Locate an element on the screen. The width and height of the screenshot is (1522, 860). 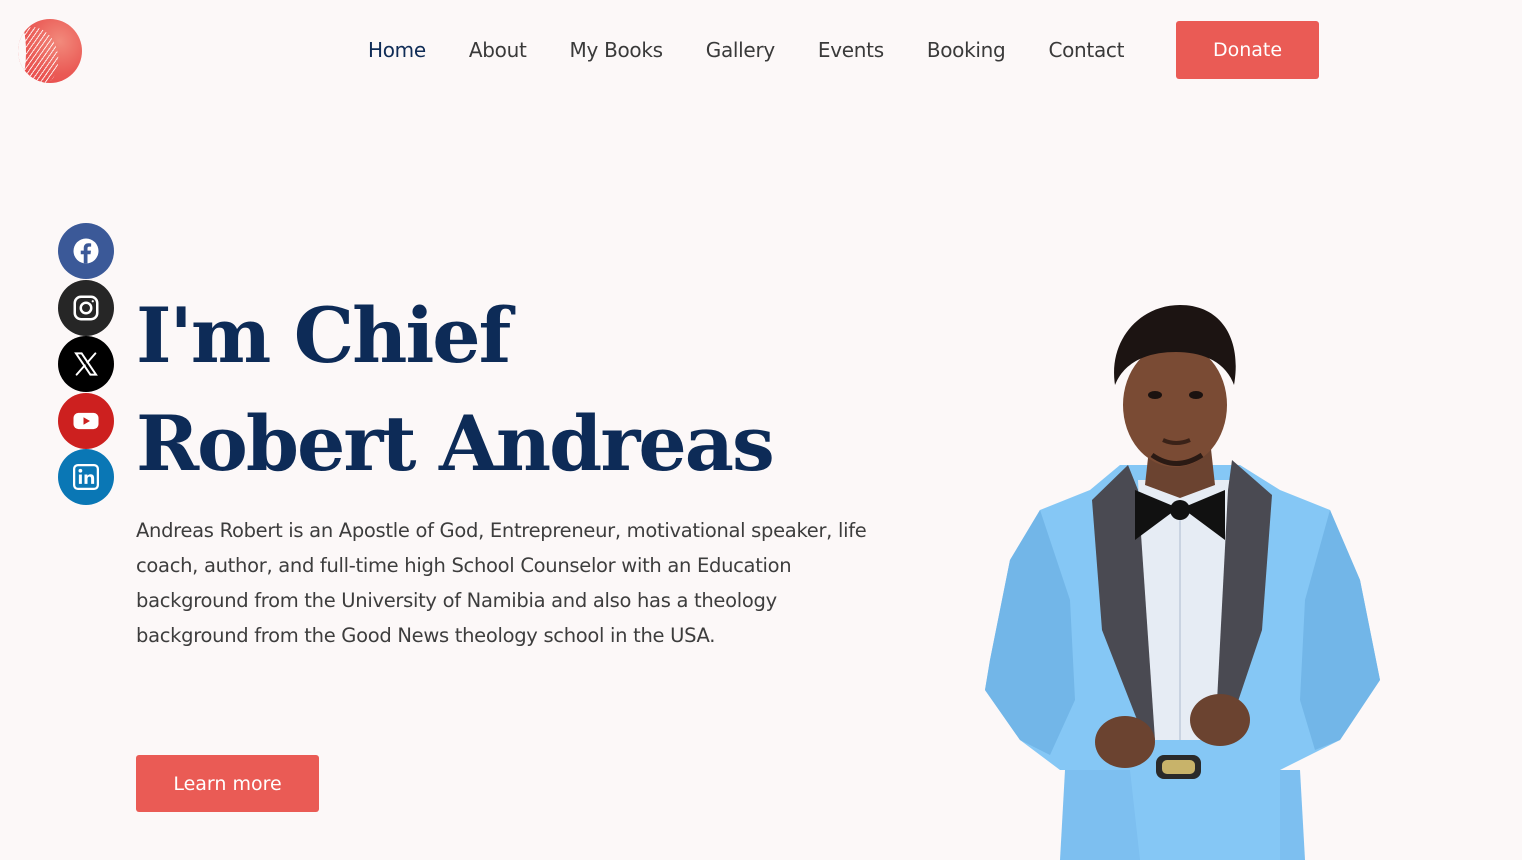
nav-my-books: My Books is located at coordinates (617, 50).